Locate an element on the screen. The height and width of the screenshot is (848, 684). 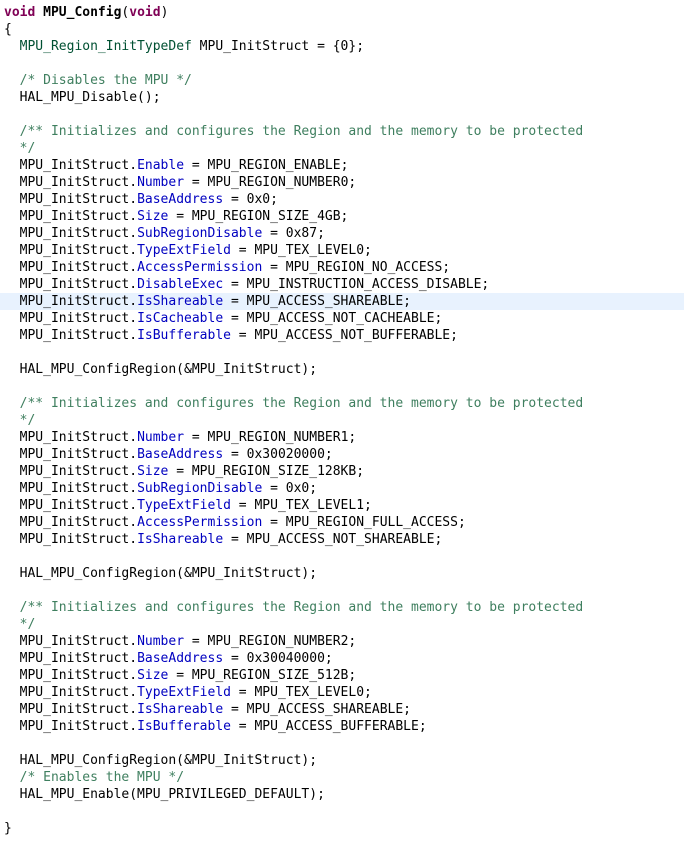
code-line: void MPU_Config(void) is located at coordinates (342, 12).